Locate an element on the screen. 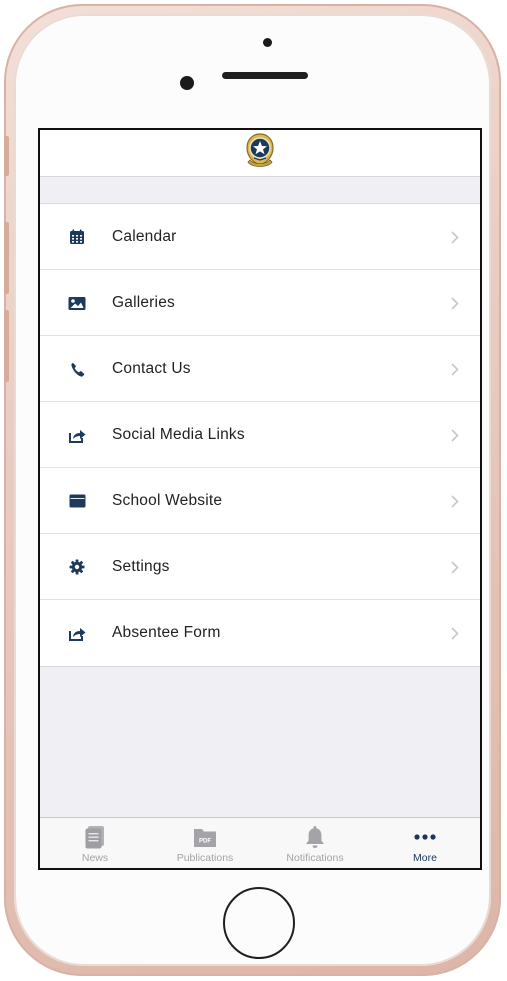 The image size is (507, 981). menu-item-calendar: Calendar is located at coordinates (260, 237).